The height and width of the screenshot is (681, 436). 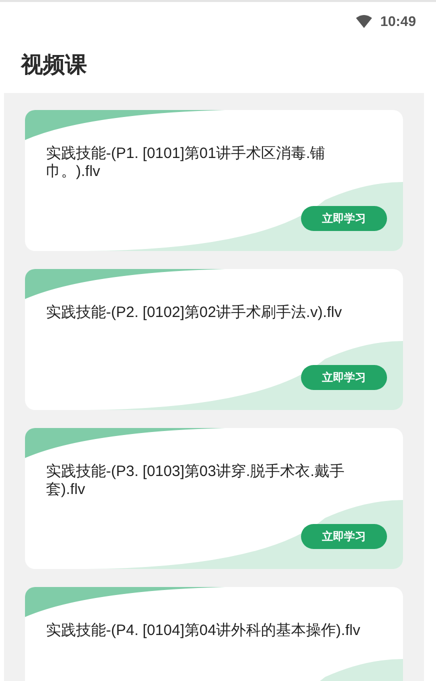 What do you see at coordinates (54, 66) in the screenshot?
I see `page-title: 视频课` at bounding box center [54, 66].